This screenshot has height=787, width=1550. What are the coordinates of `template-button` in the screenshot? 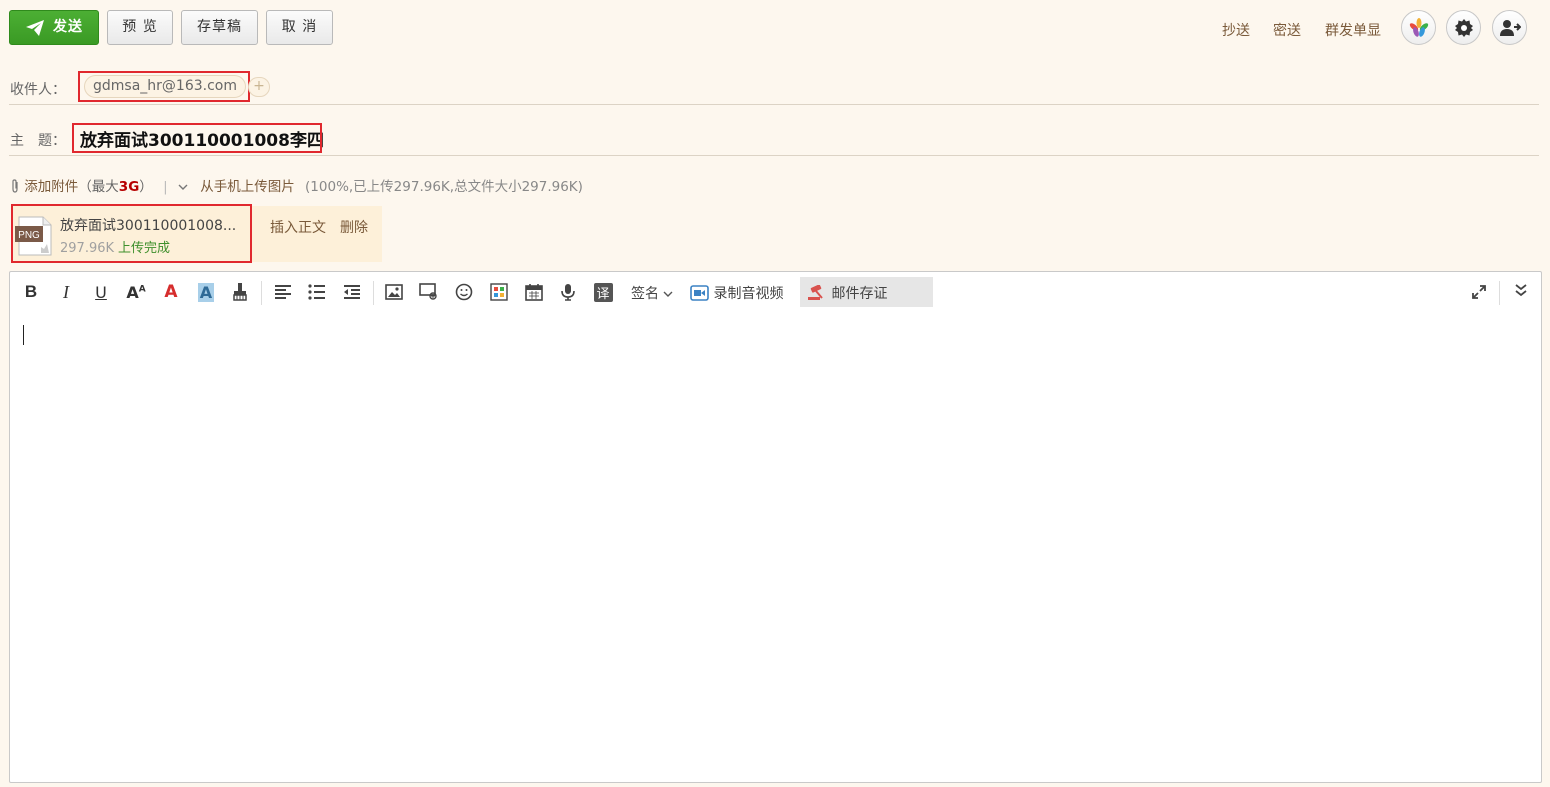 It's located at (499, 292).